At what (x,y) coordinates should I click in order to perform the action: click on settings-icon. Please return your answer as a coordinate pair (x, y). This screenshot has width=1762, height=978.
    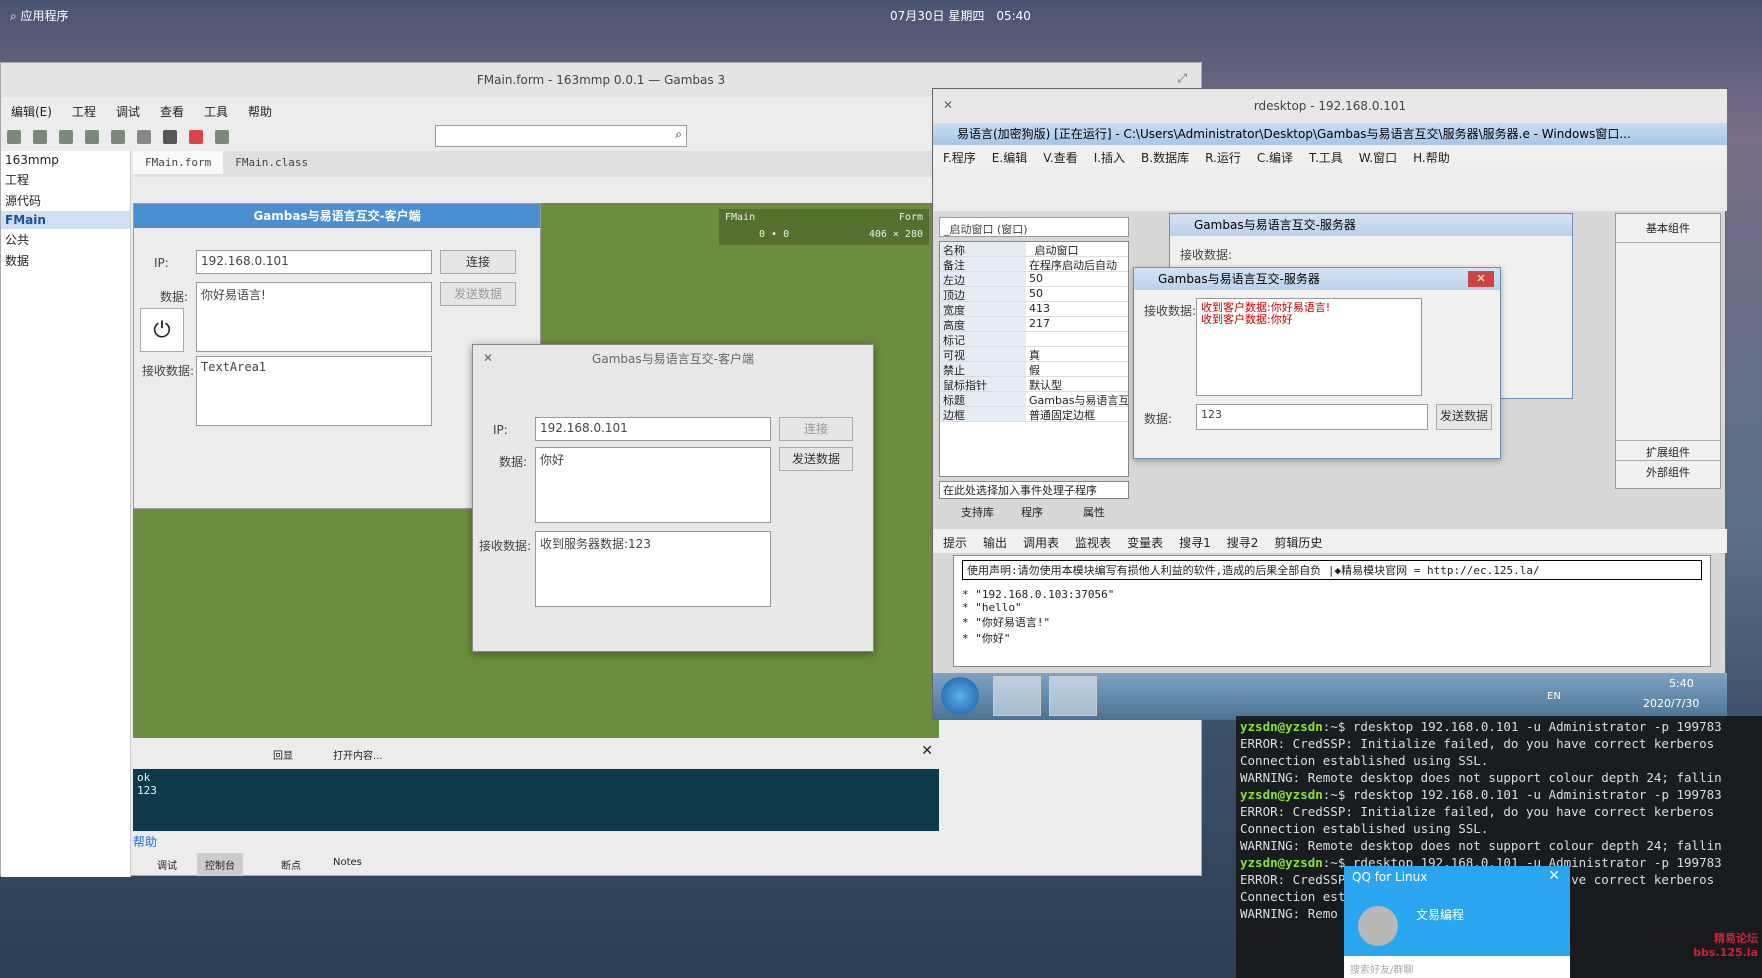
    Looking at the image, I should click on (92, 137).